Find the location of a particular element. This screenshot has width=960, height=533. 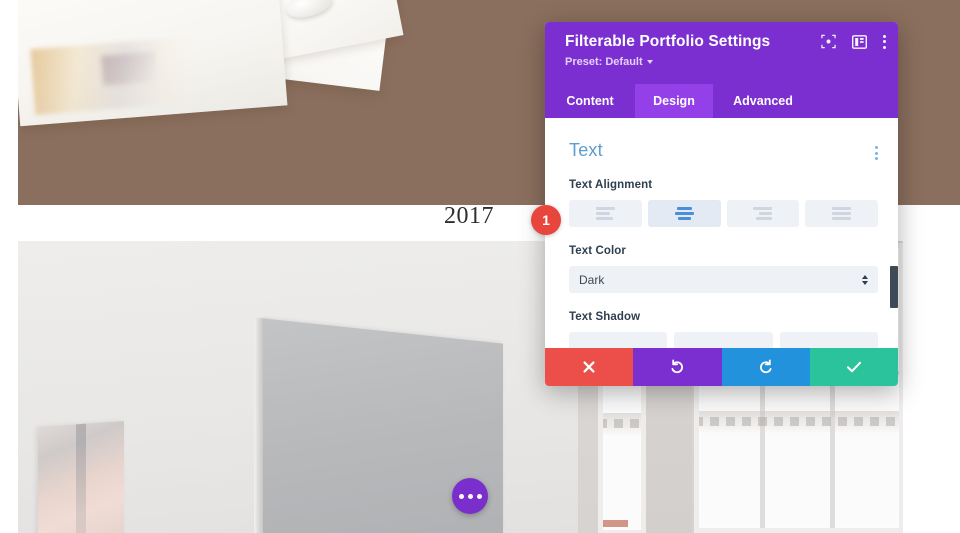

align-justify-button is located at coordinates (841, 213).